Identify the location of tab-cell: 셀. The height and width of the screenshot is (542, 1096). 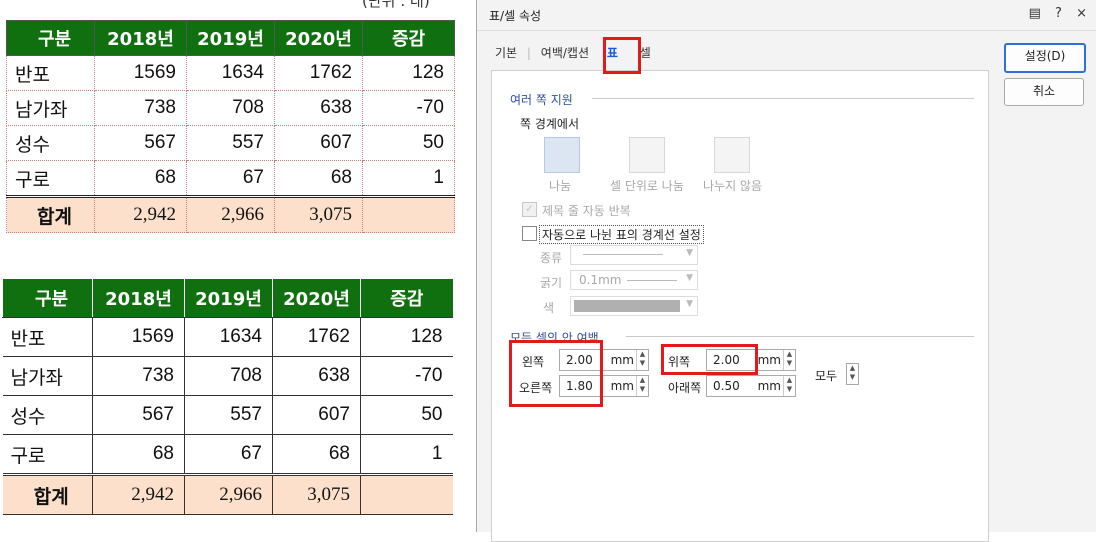
(645, 52).